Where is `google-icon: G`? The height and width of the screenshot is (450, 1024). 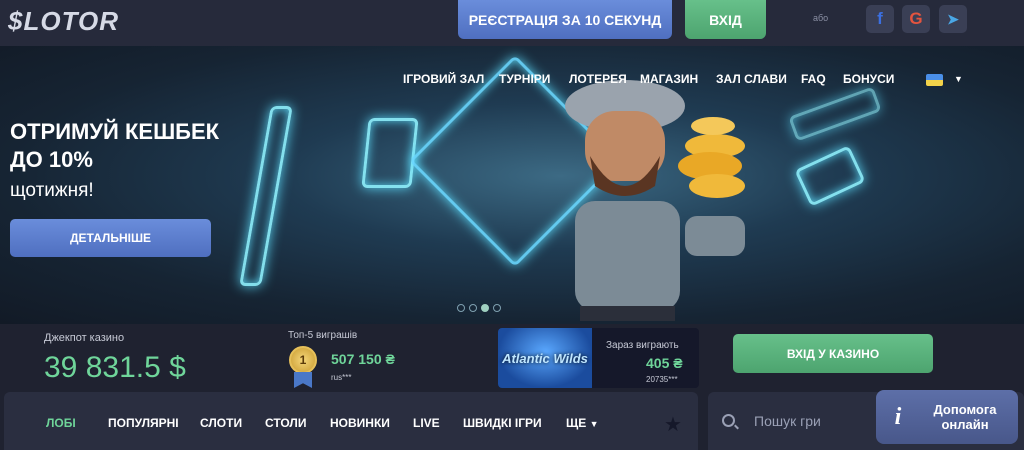 google-icon: G is located at coordinates (916, 19).